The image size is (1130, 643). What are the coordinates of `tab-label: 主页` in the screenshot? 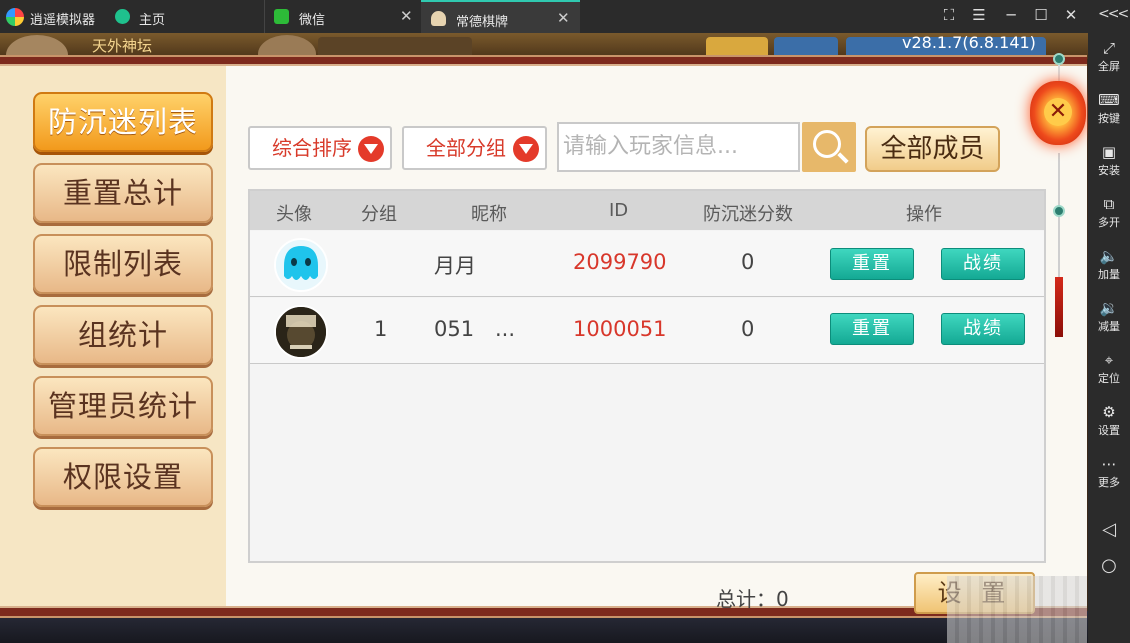 It's located at (152, 20).